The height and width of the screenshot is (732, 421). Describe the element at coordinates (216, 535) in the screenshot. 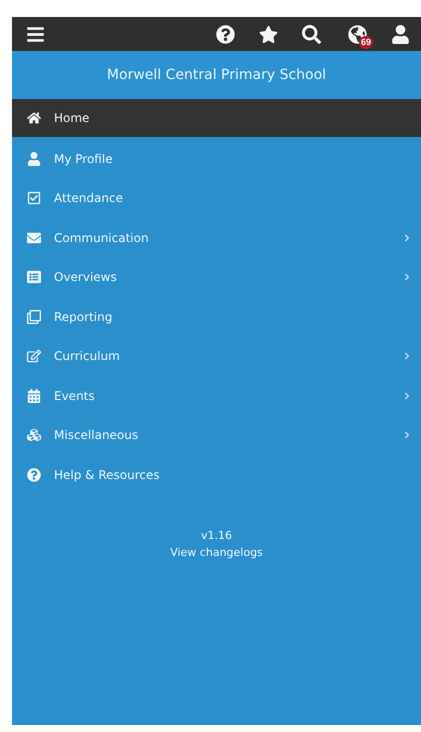

I see `version-label: v1.16` at that location.